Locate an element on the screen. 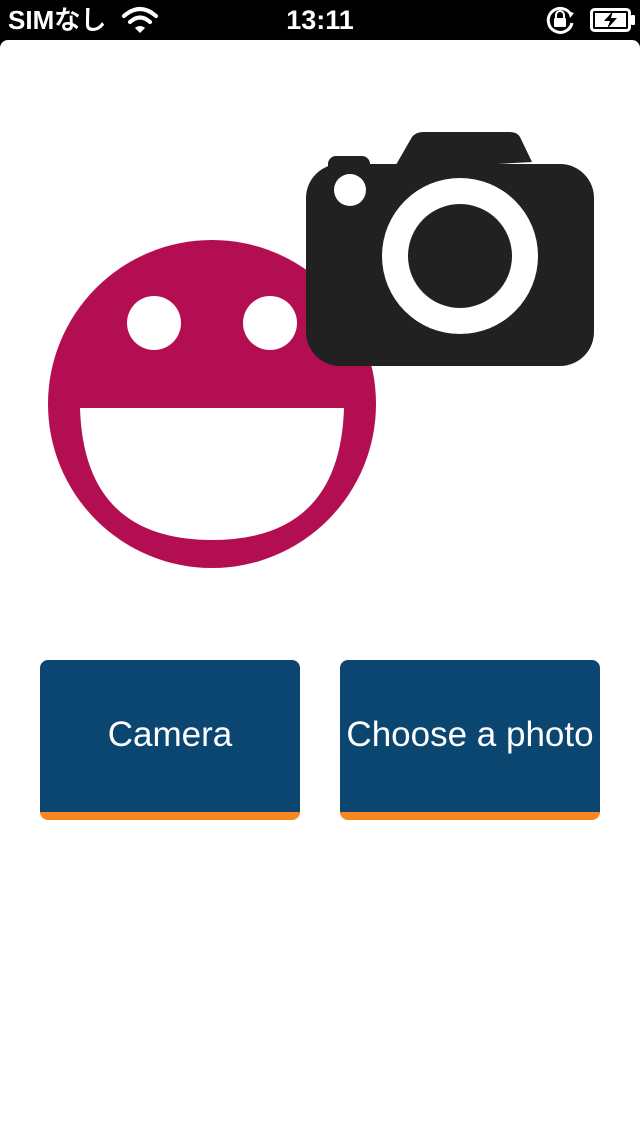 Image resolution: width=640 pixels, height=1136 pixels. rotation-lock-icon is located at coordinates (560, 20).